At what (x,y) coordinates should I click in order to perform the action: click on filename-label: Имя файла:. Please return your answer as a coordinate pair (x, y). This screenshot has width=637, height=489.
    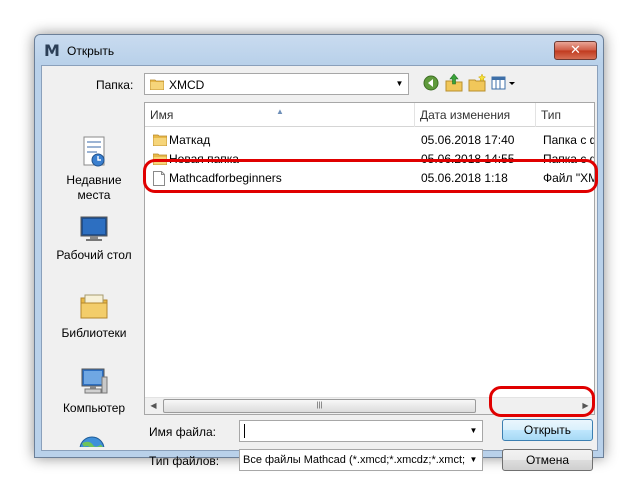
    Looking at the image, I should click on (182, 432).